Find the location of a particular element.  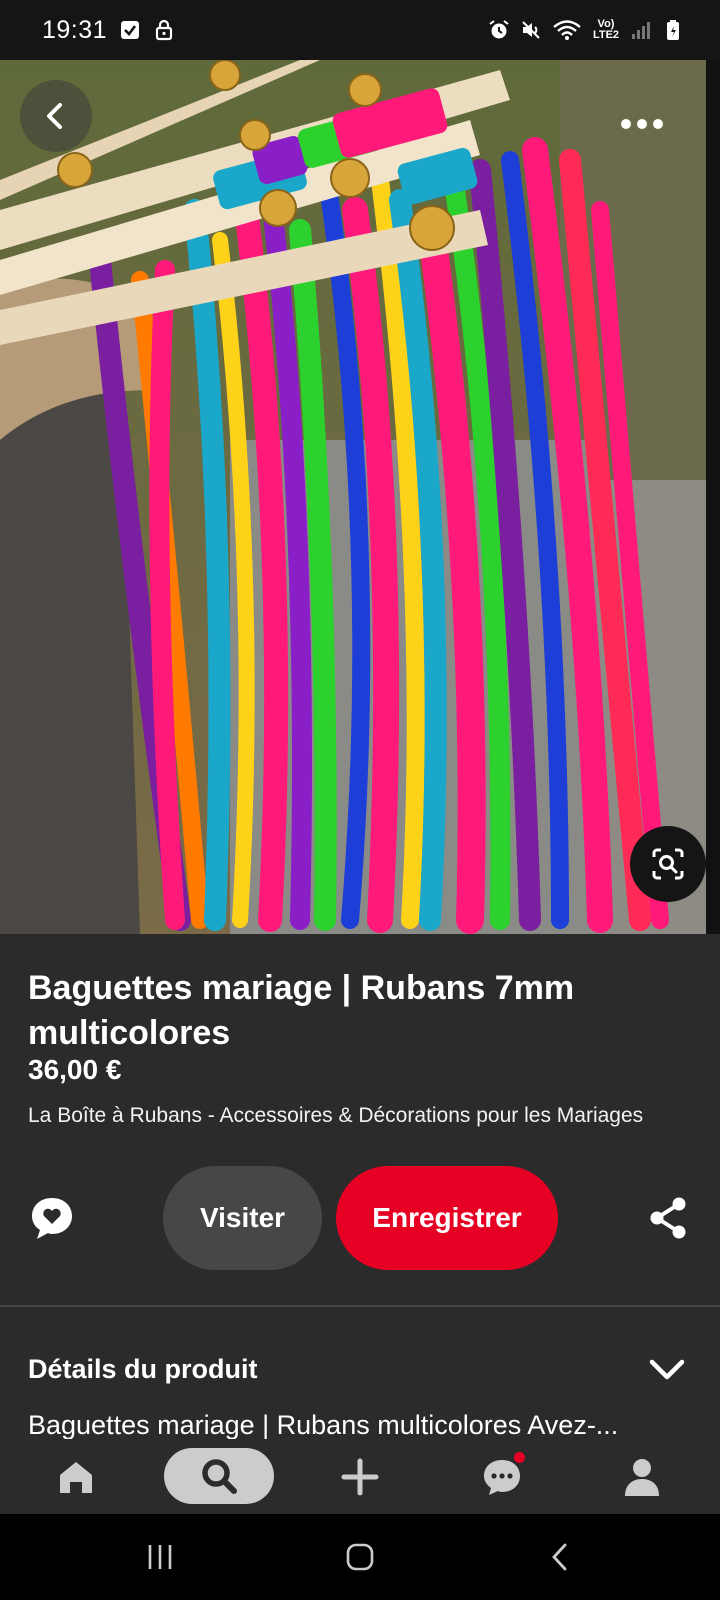

home-system-button is located at coordinates (360, 1557).